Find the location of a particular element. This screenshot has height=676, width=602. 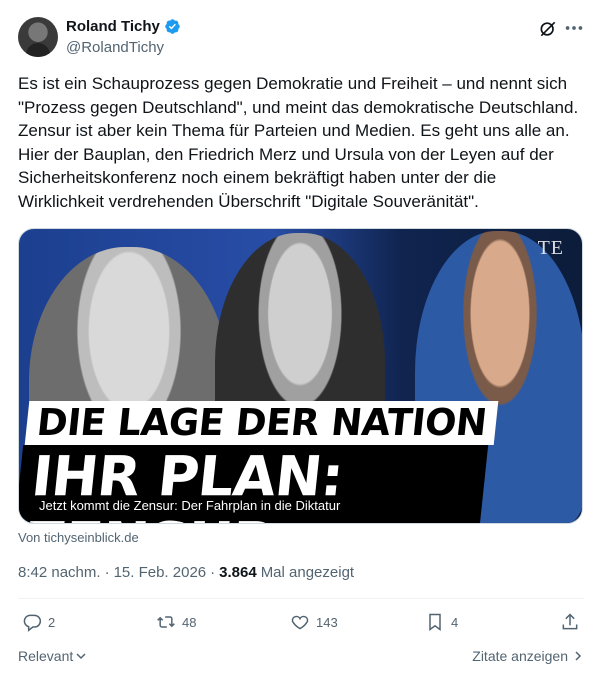

like-button: 143 is located at coordinates (314, 622).